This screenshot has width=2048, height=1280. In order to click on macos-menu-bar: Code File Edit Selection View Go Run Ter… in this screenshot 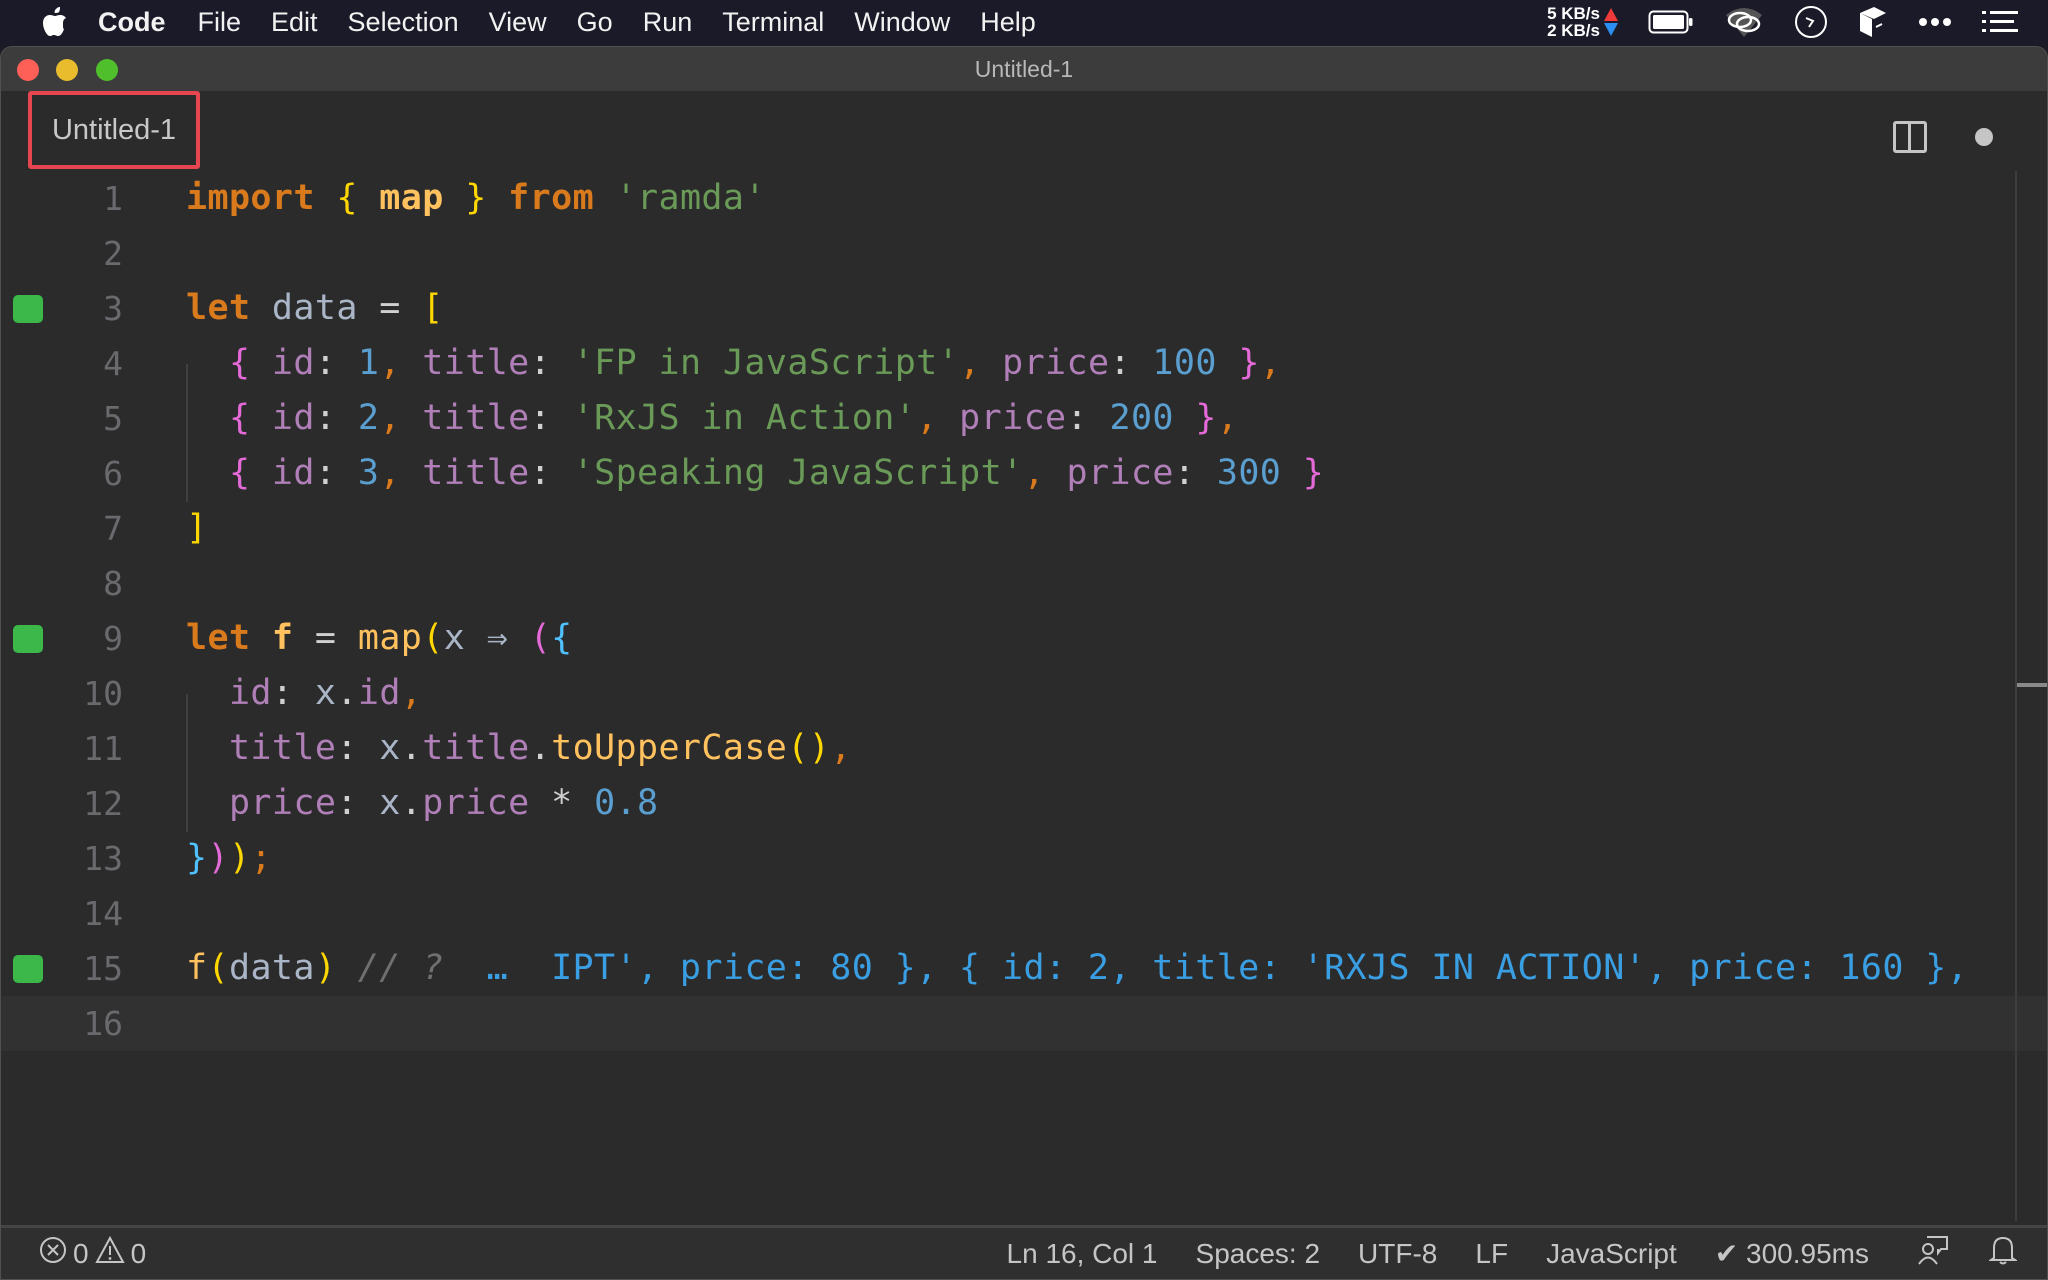, I will do `click(1024, 22)`.